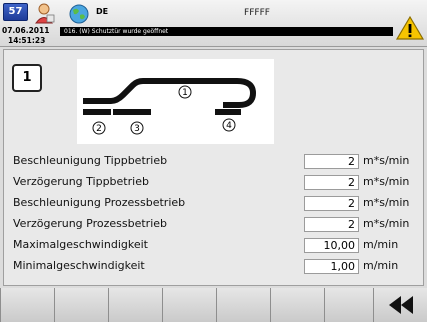 Image resolution: width=427 pixels, height=322 pixels. I want to click on param-field-decel-process: 2, so click(331, 224).